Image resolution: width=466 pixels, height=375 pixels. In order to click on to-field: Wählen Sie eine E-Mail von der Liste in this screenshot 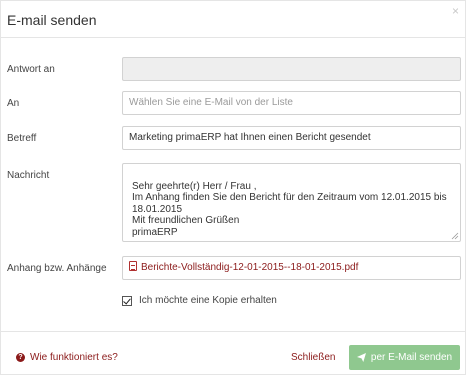, I will do `click(291, 103)`.